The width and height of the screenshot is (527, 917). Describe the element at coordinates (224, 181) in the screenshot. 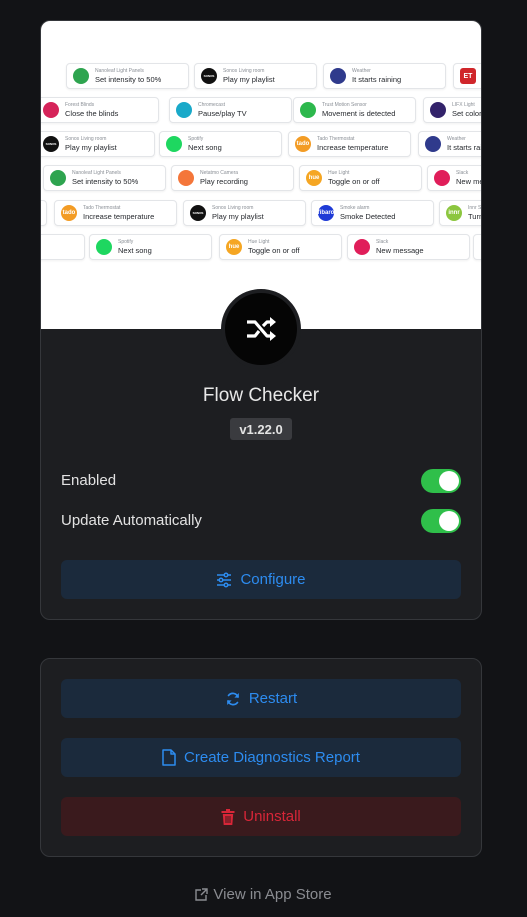

I see `flow-action: Play recording` at that location.